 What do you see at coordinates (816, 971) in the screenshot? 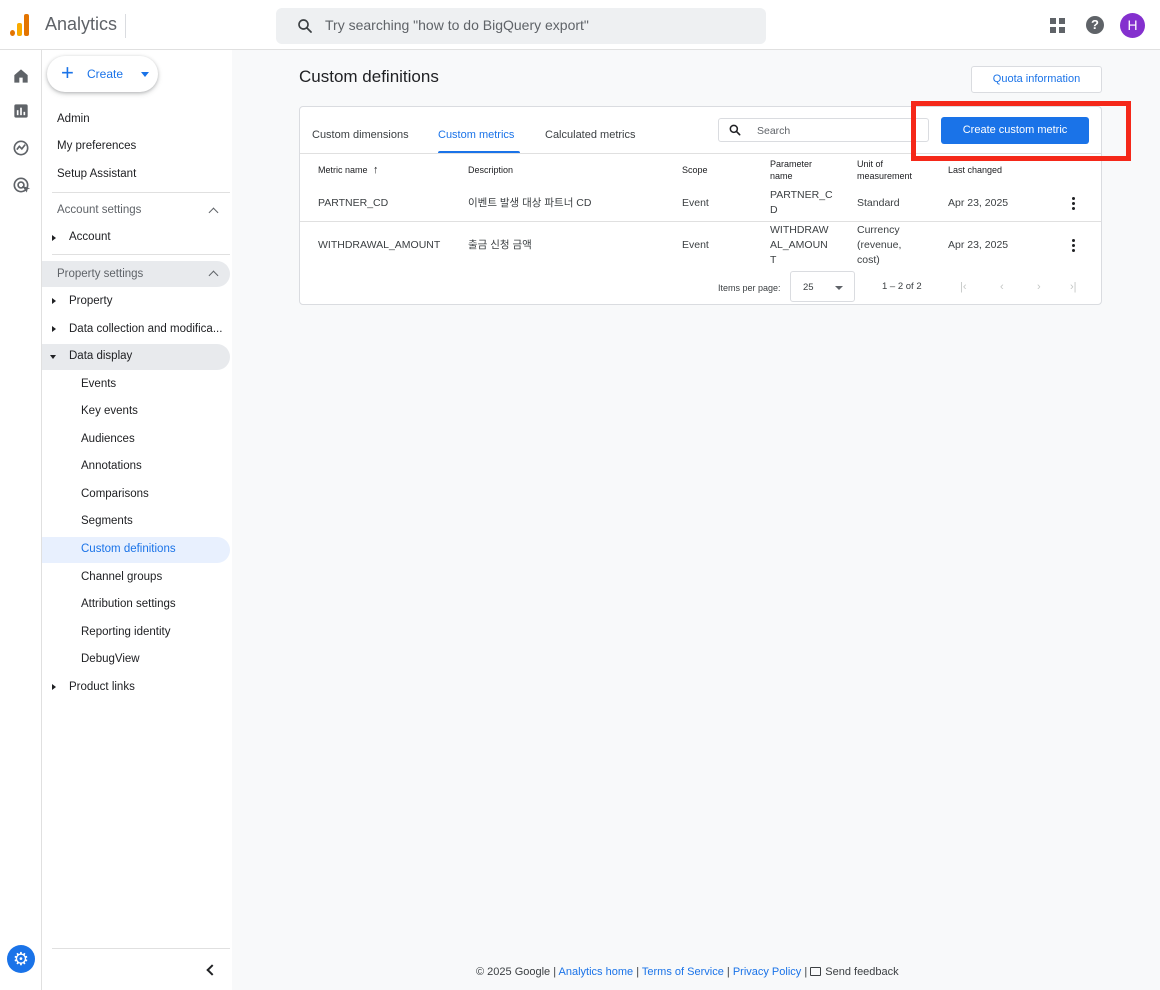
I see `feedback-icon` at bounding box center [816, 971].